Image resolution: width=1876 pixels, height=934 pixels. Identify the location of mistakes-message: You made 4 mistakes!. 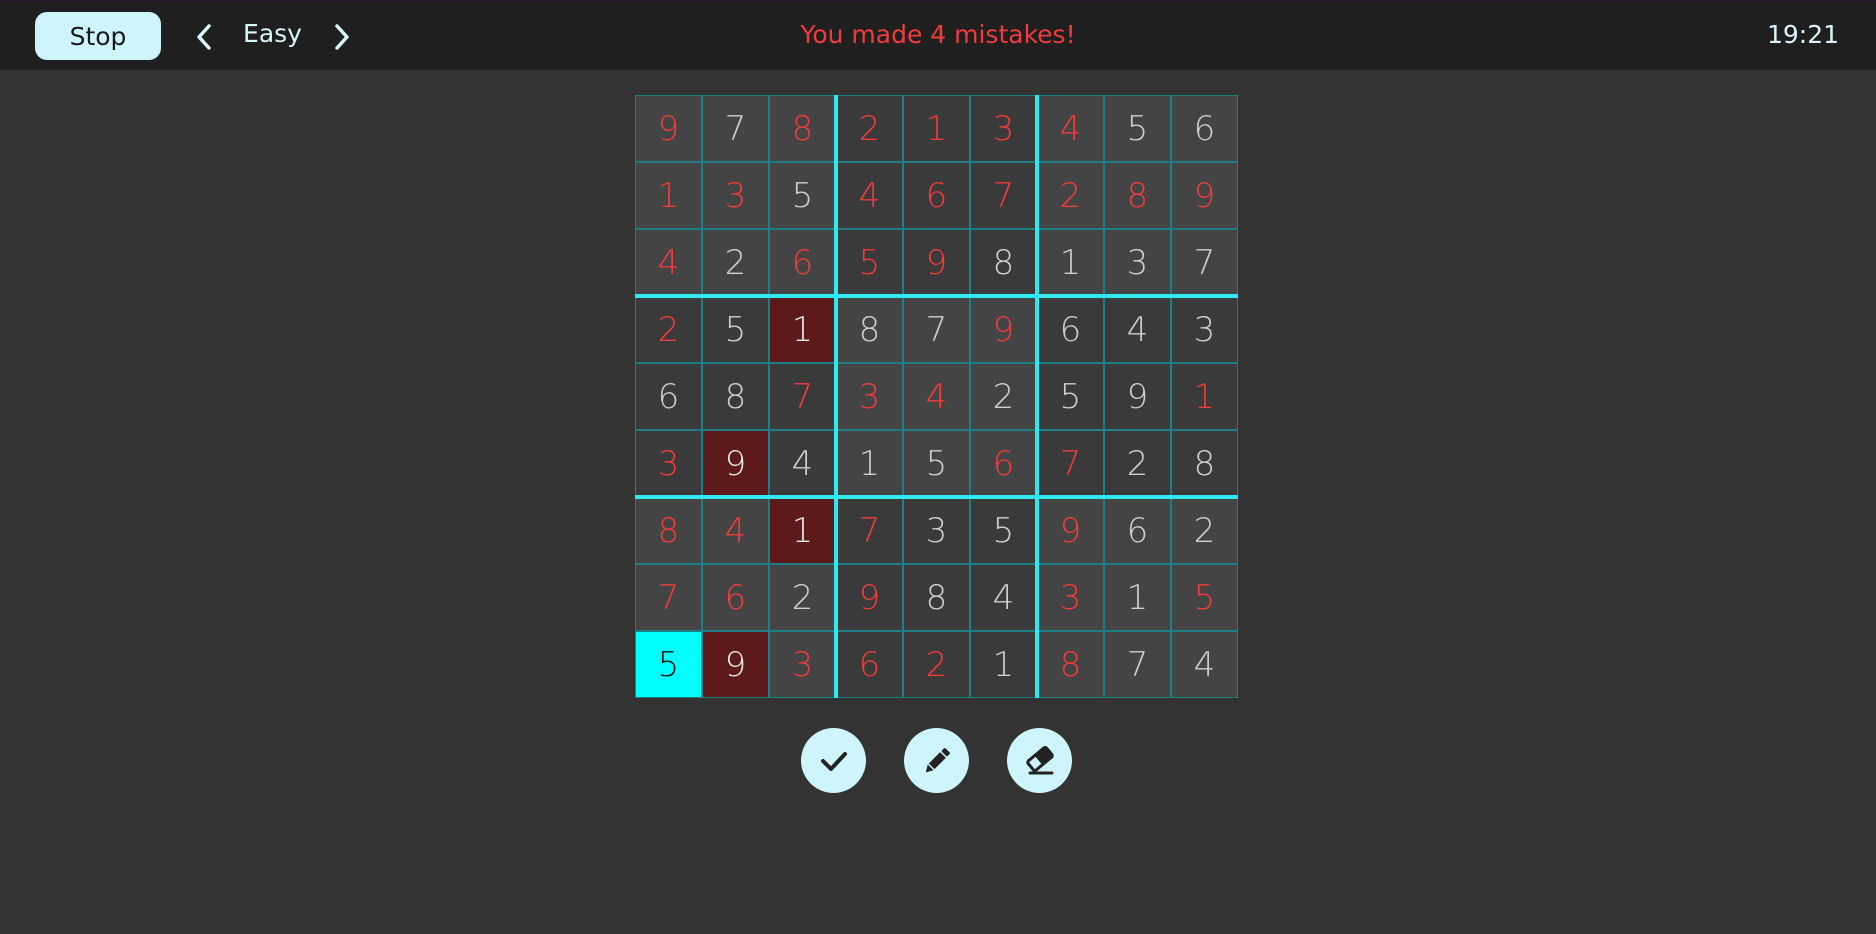
(938, 34).